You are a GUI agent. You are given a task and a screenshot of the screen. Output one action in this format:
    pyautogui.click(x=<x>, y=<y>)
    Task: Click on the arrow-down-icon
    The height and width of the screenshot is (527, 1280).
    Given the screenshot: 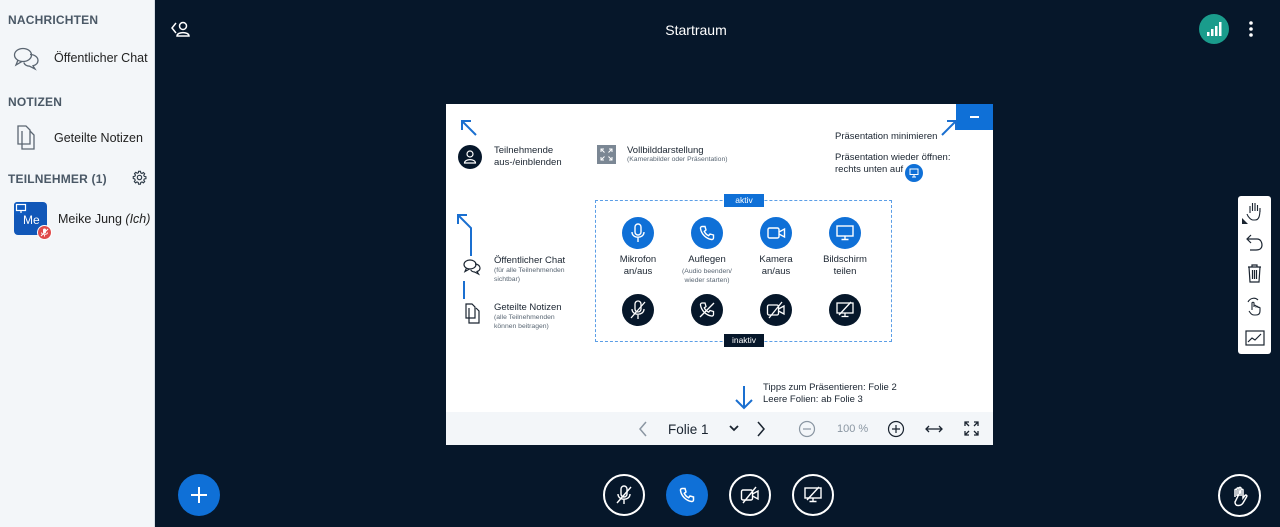 What is the action you would take?
    pyautogui.click(x=744, y=398)
    